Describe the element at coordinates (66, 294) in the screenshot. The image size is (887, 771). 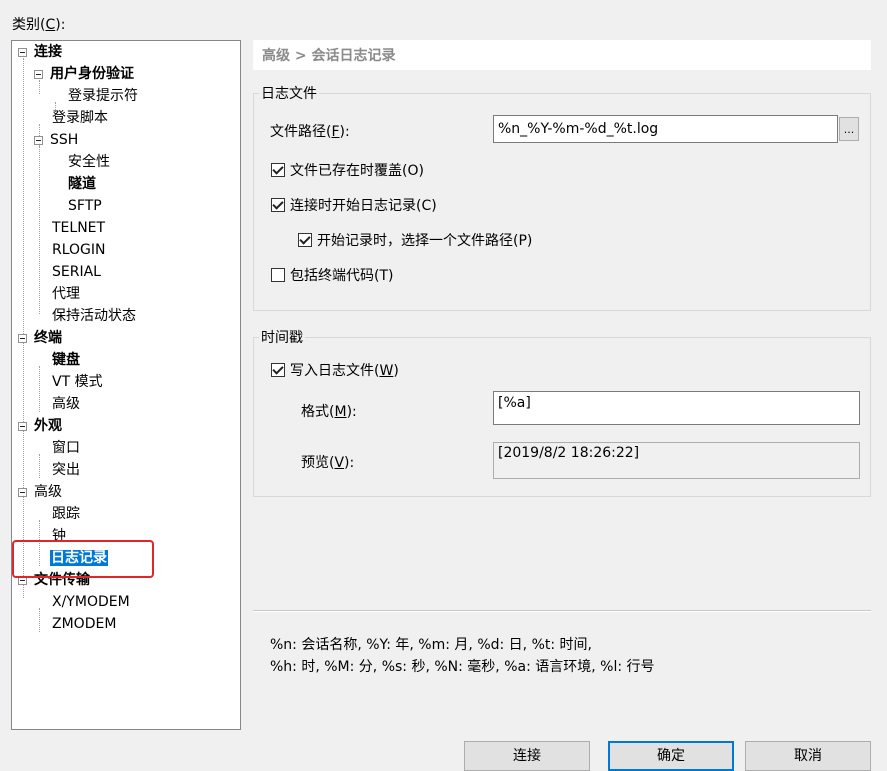
I see `tree-item-proxy: 代理` at that location.